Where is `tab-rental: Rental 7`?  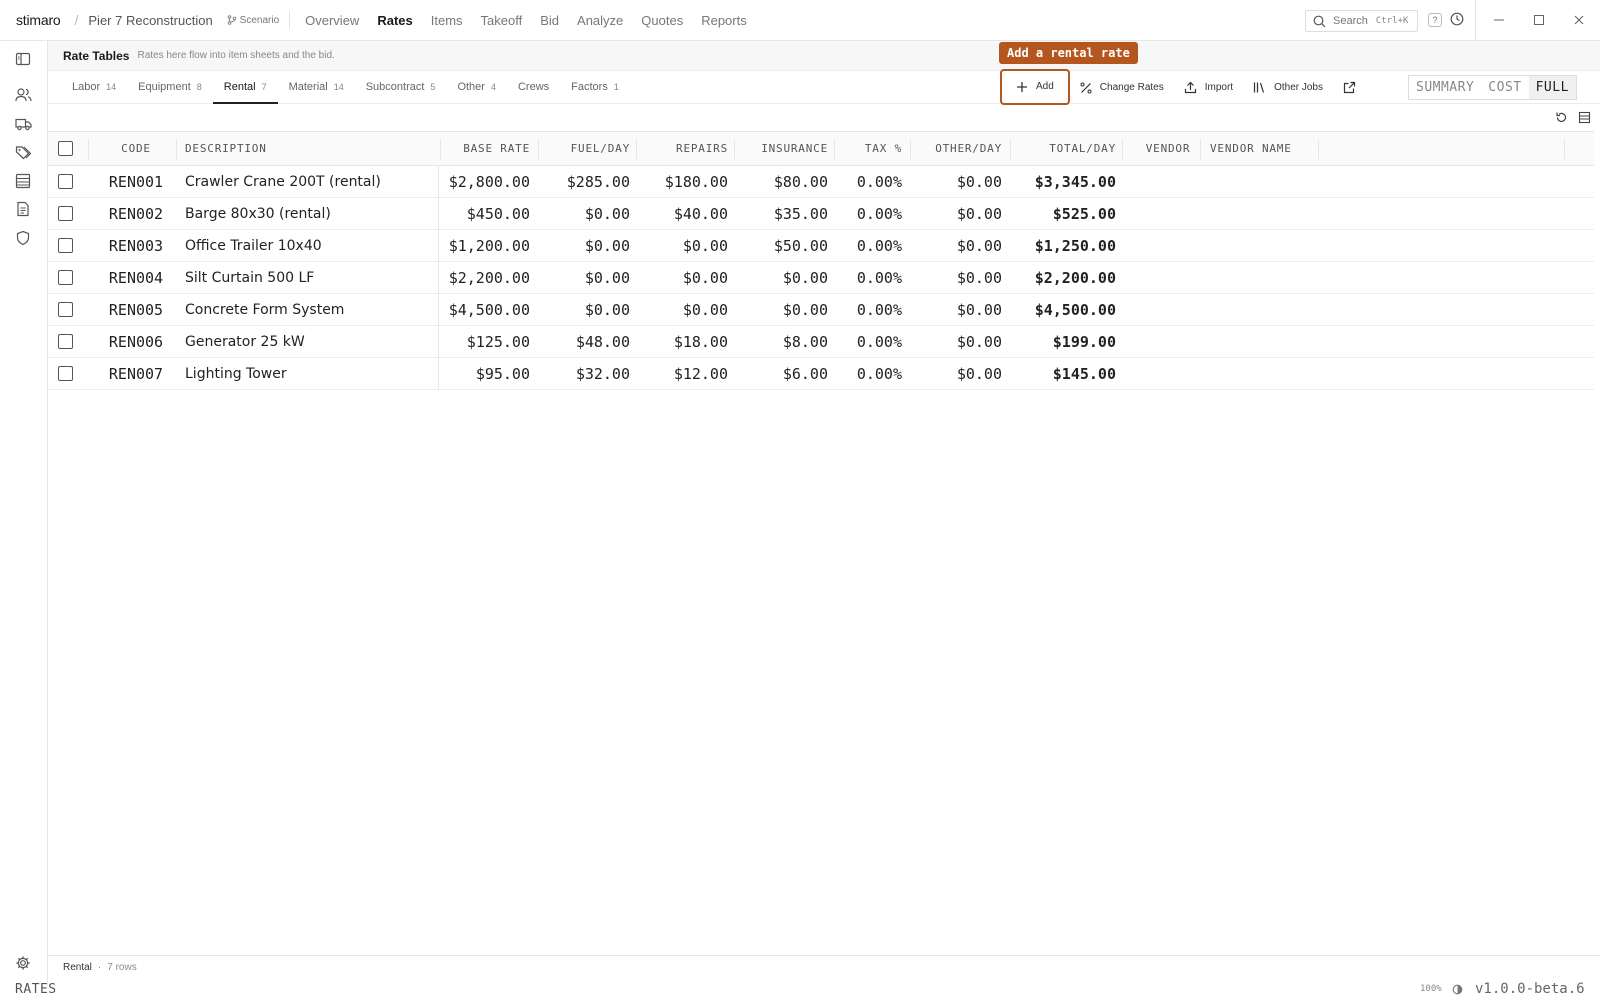 tab-rental: Rental 7 is located at coordinates (245, 87).